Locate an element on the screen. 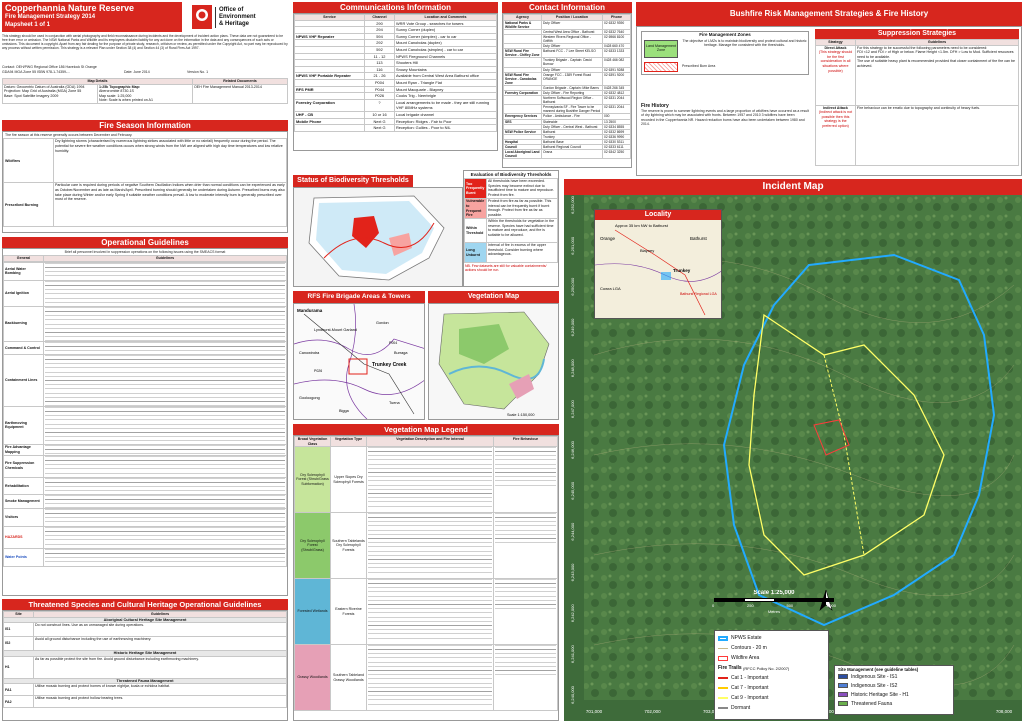 The width and height of the screenshot is (1024, 723). y-tick-label: 6,242,000 is located at coordinates (572, 613).